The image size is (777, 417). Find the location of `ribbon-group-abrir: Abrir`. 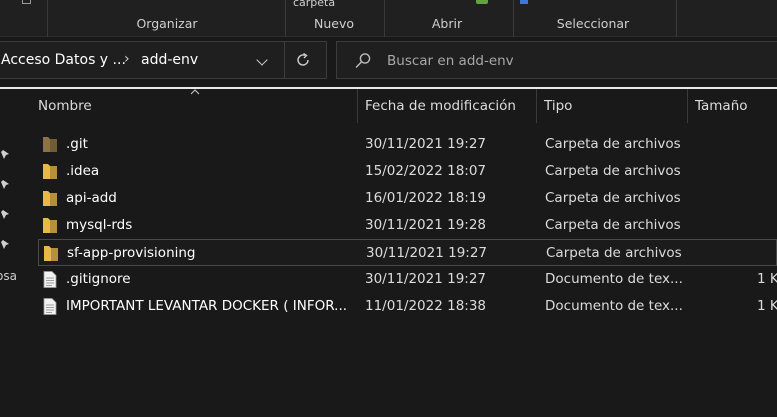

ribbon-group-abrir: Abrir is located at coordinates (447, 23).